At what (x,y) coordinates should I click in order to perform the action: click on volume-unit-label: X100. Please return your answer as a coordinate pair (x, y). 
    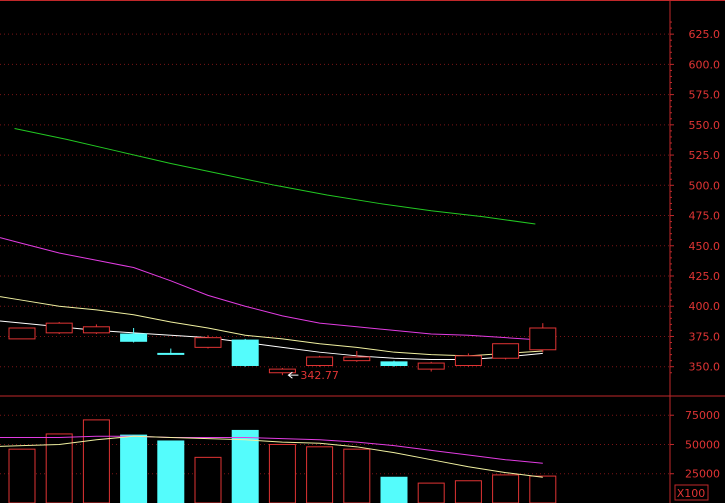
    Looking at the image, I should click on (691, 493).